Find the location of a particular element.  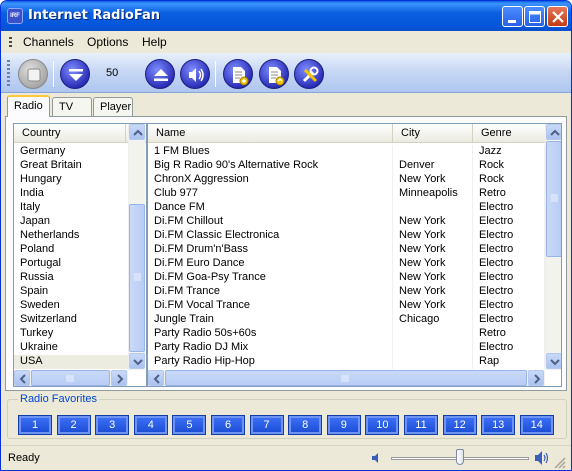

stop-button is located at coordinates (33, 74).